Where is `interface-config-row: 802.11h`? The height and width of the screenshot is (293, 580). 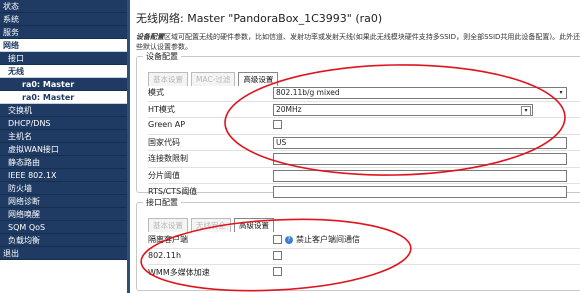
interface-config-row: 802.11h is located at coordinates (364, 256).